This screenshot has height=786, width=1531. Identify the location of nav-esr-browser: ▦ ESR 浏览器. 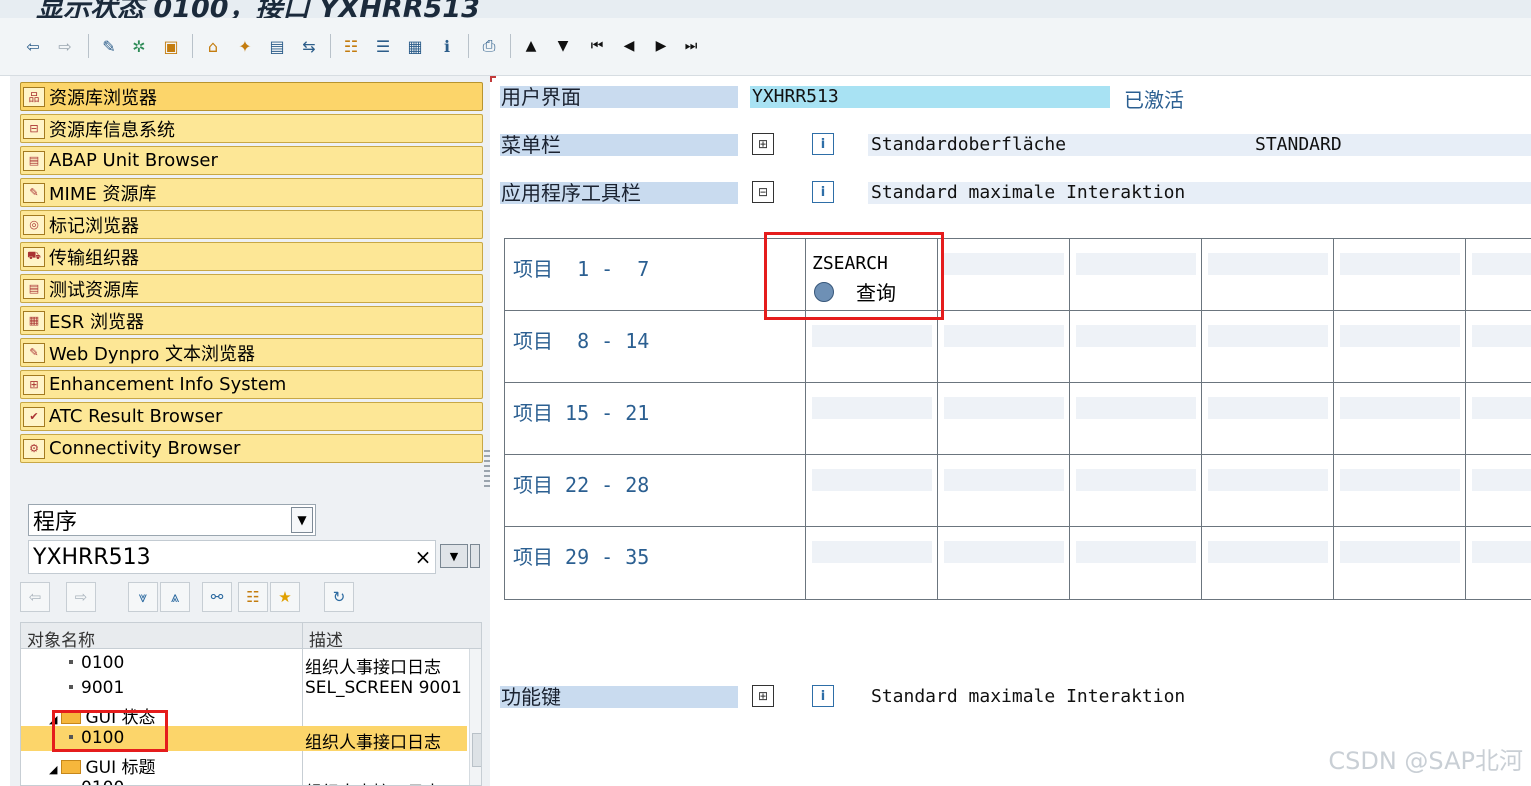
(251, 320).